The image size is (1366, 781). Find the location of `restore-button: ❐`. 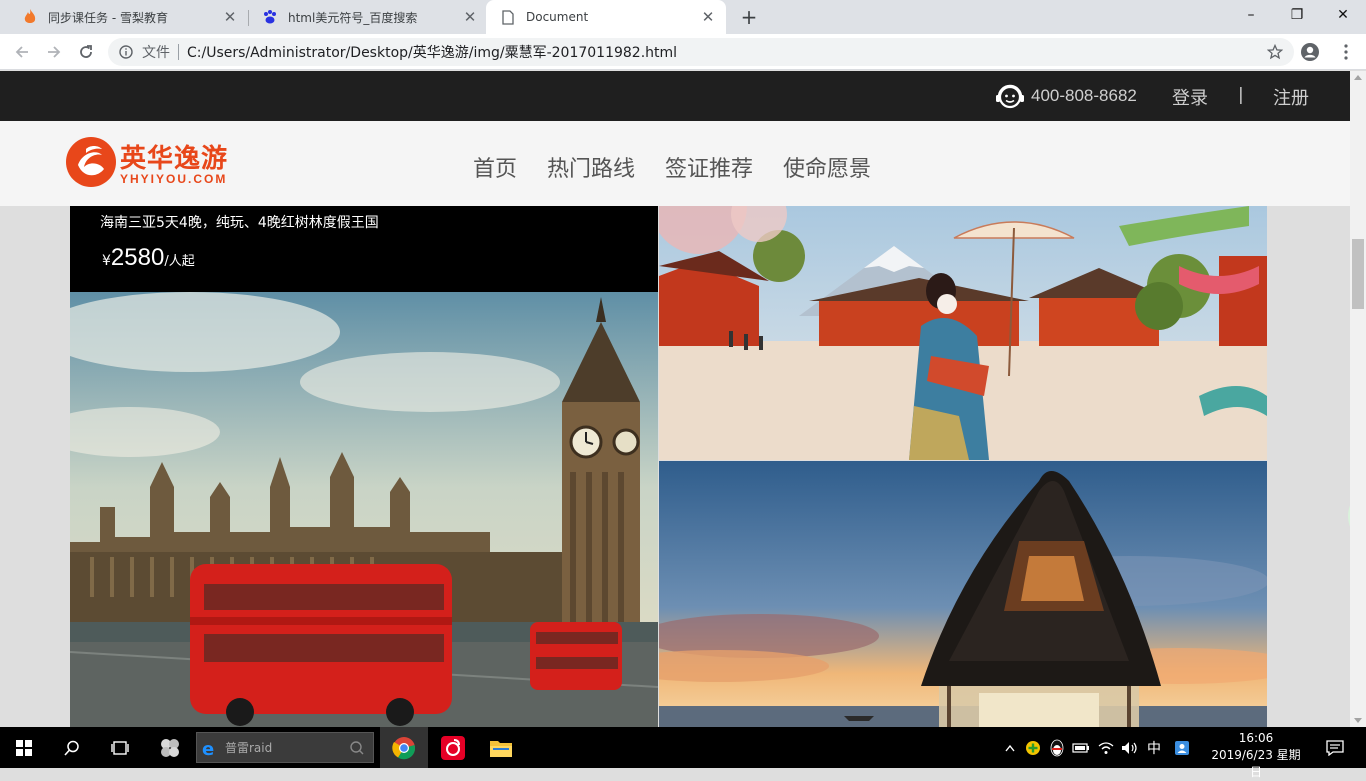

restore-button: ❐ is located at coordinates (1297, 15).